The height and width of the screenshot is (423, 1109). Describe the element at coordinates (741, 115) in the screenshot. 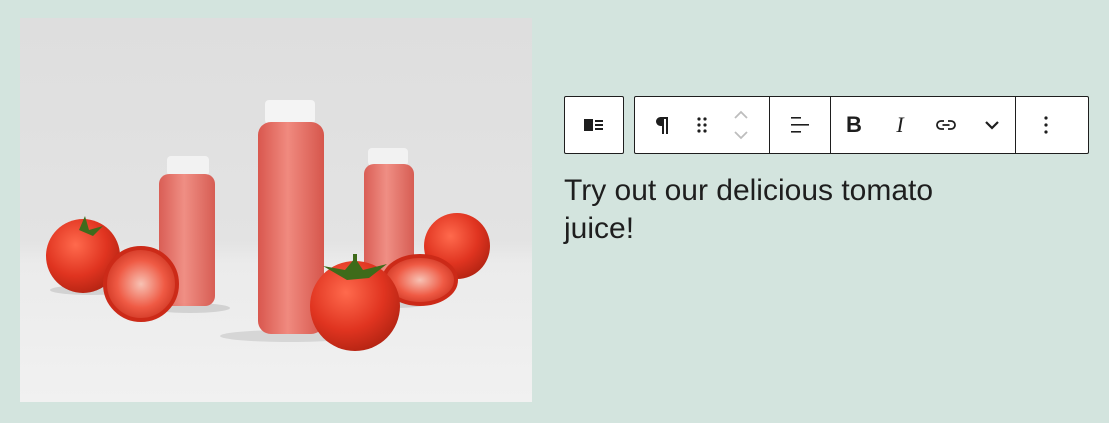

I see `chevron-up-icon` at that location.